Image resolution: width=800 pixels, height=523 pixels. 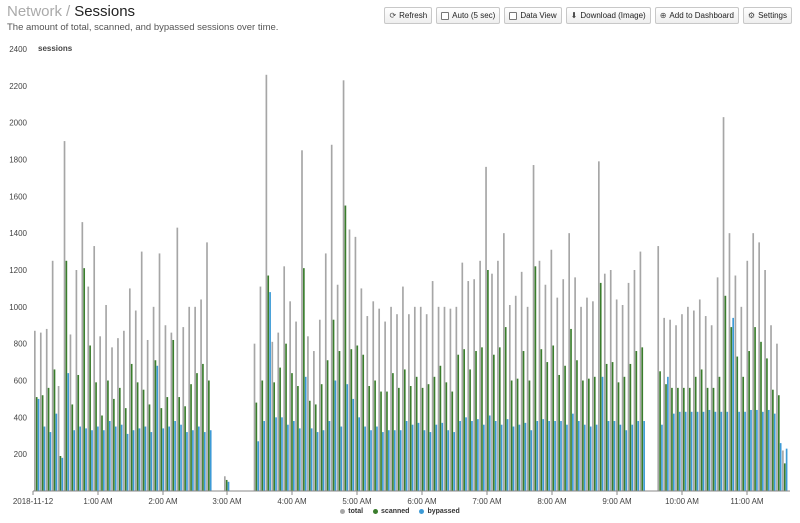 I want to click on legend-item-scanned: scanned, so click(x=391, y=511).